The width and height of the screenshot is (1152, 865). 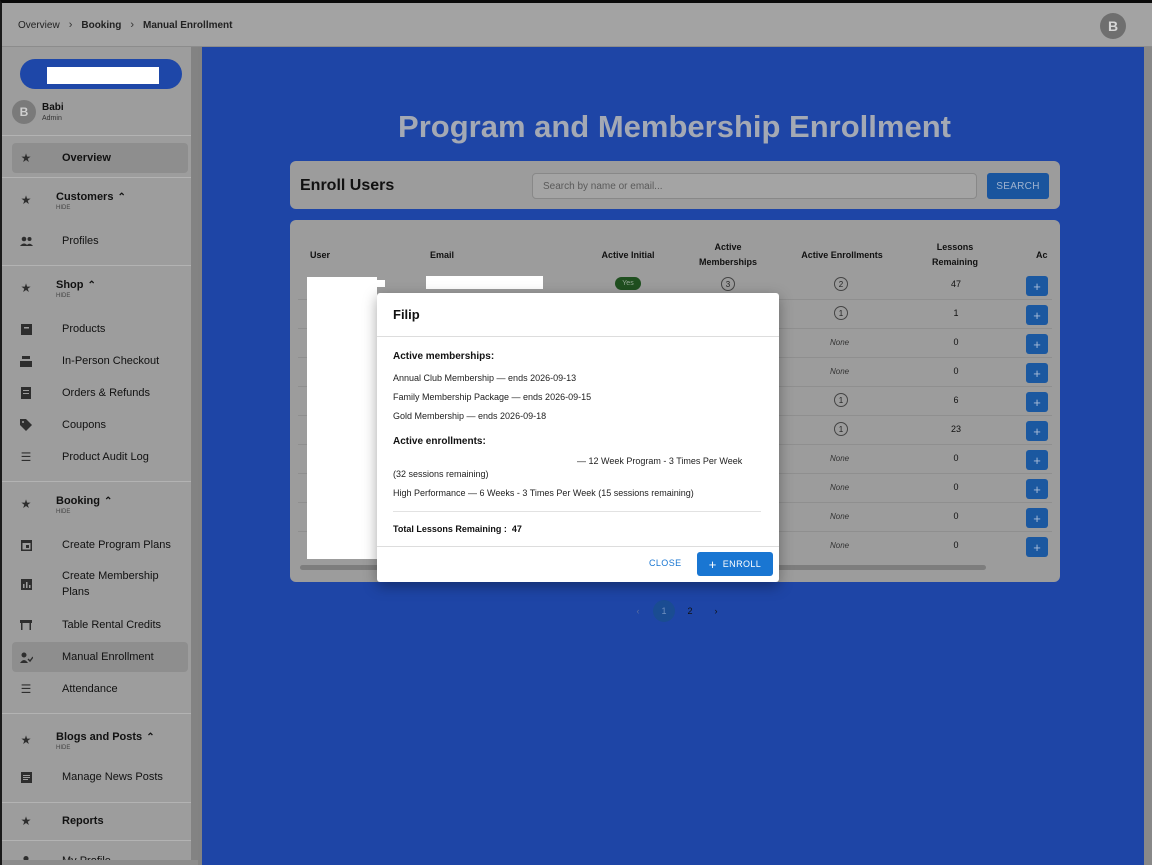 I want to click on column-header-active-memberships: Active Memberships, so click(x=728, y=255).